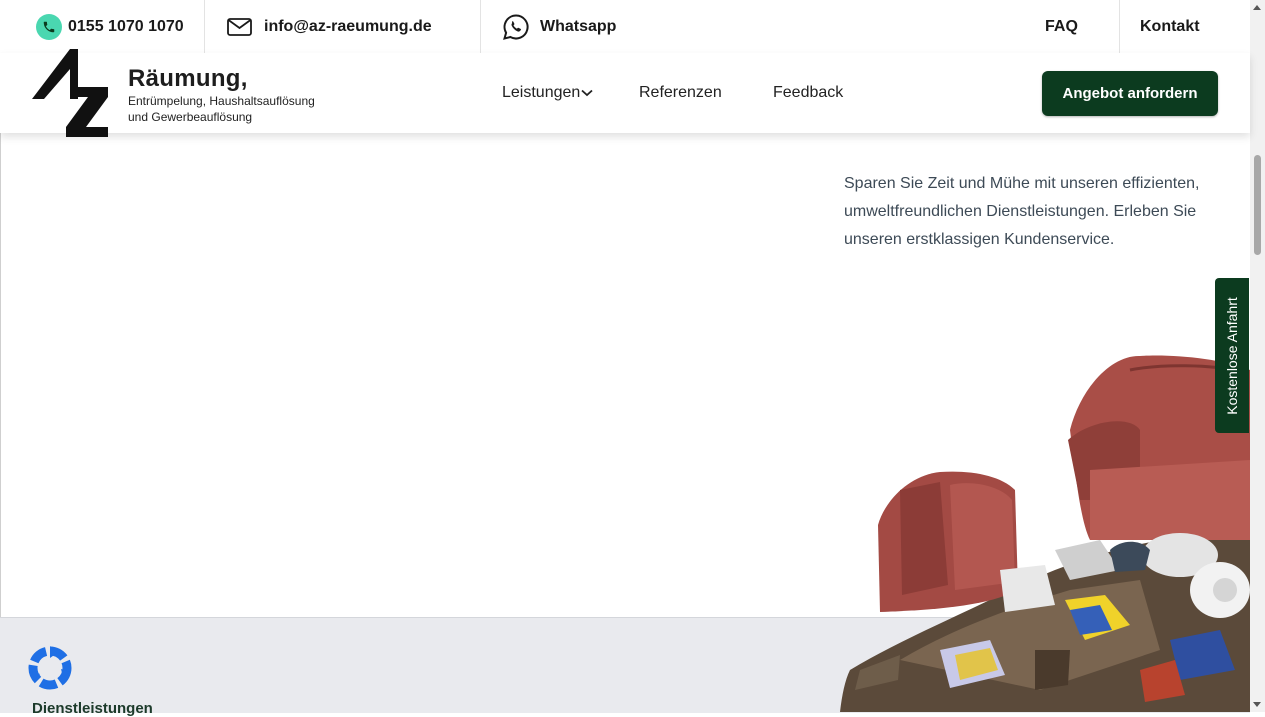 This screenshot has height=717, width=1265. I want to click on free-arrival-tab: Kostenlose Anfahrt, so click(1232, 355).